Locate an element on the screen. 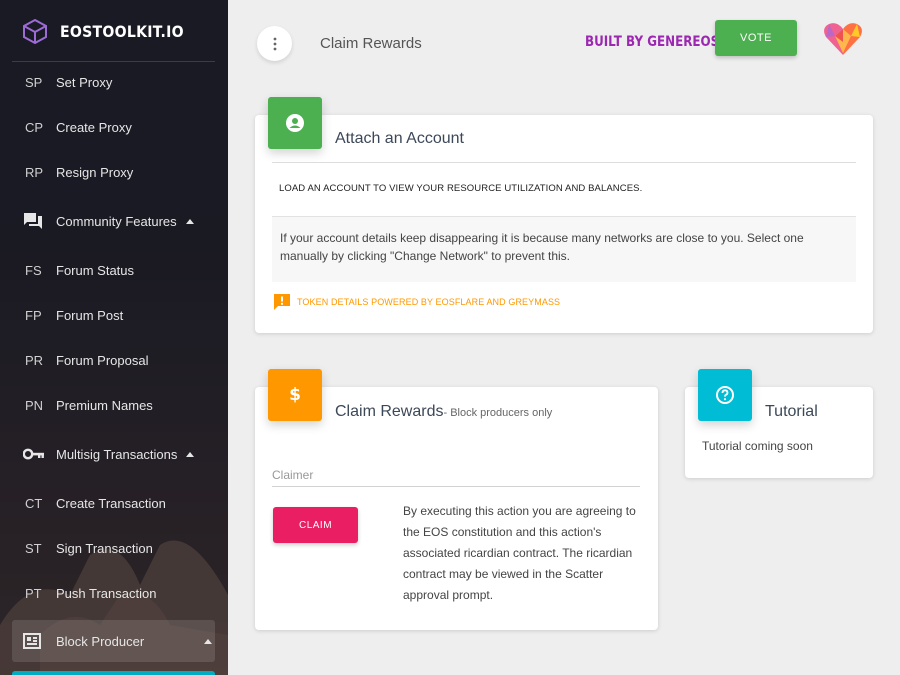  card-title: Claim Rewards- Block producers only is located at coordinates (443, 412).